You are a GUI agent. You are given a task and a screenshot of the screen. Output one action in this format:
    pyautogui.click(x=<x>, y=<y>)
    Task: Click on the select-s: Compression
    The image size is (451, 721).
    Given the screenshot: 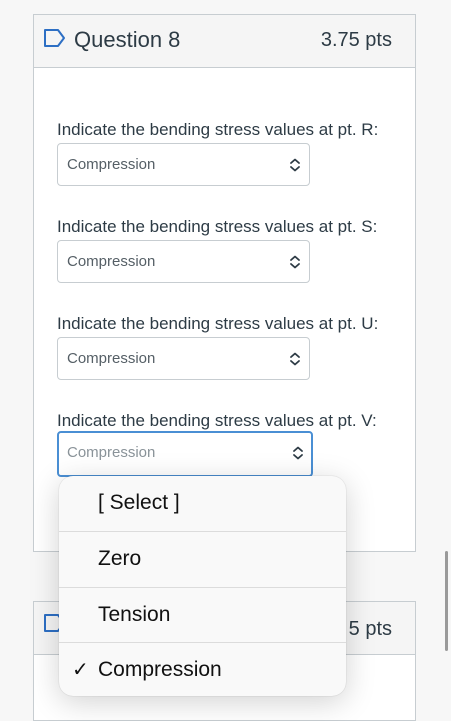 What is the action you would take?
    pyautogui.click(x=183, y=261)
    